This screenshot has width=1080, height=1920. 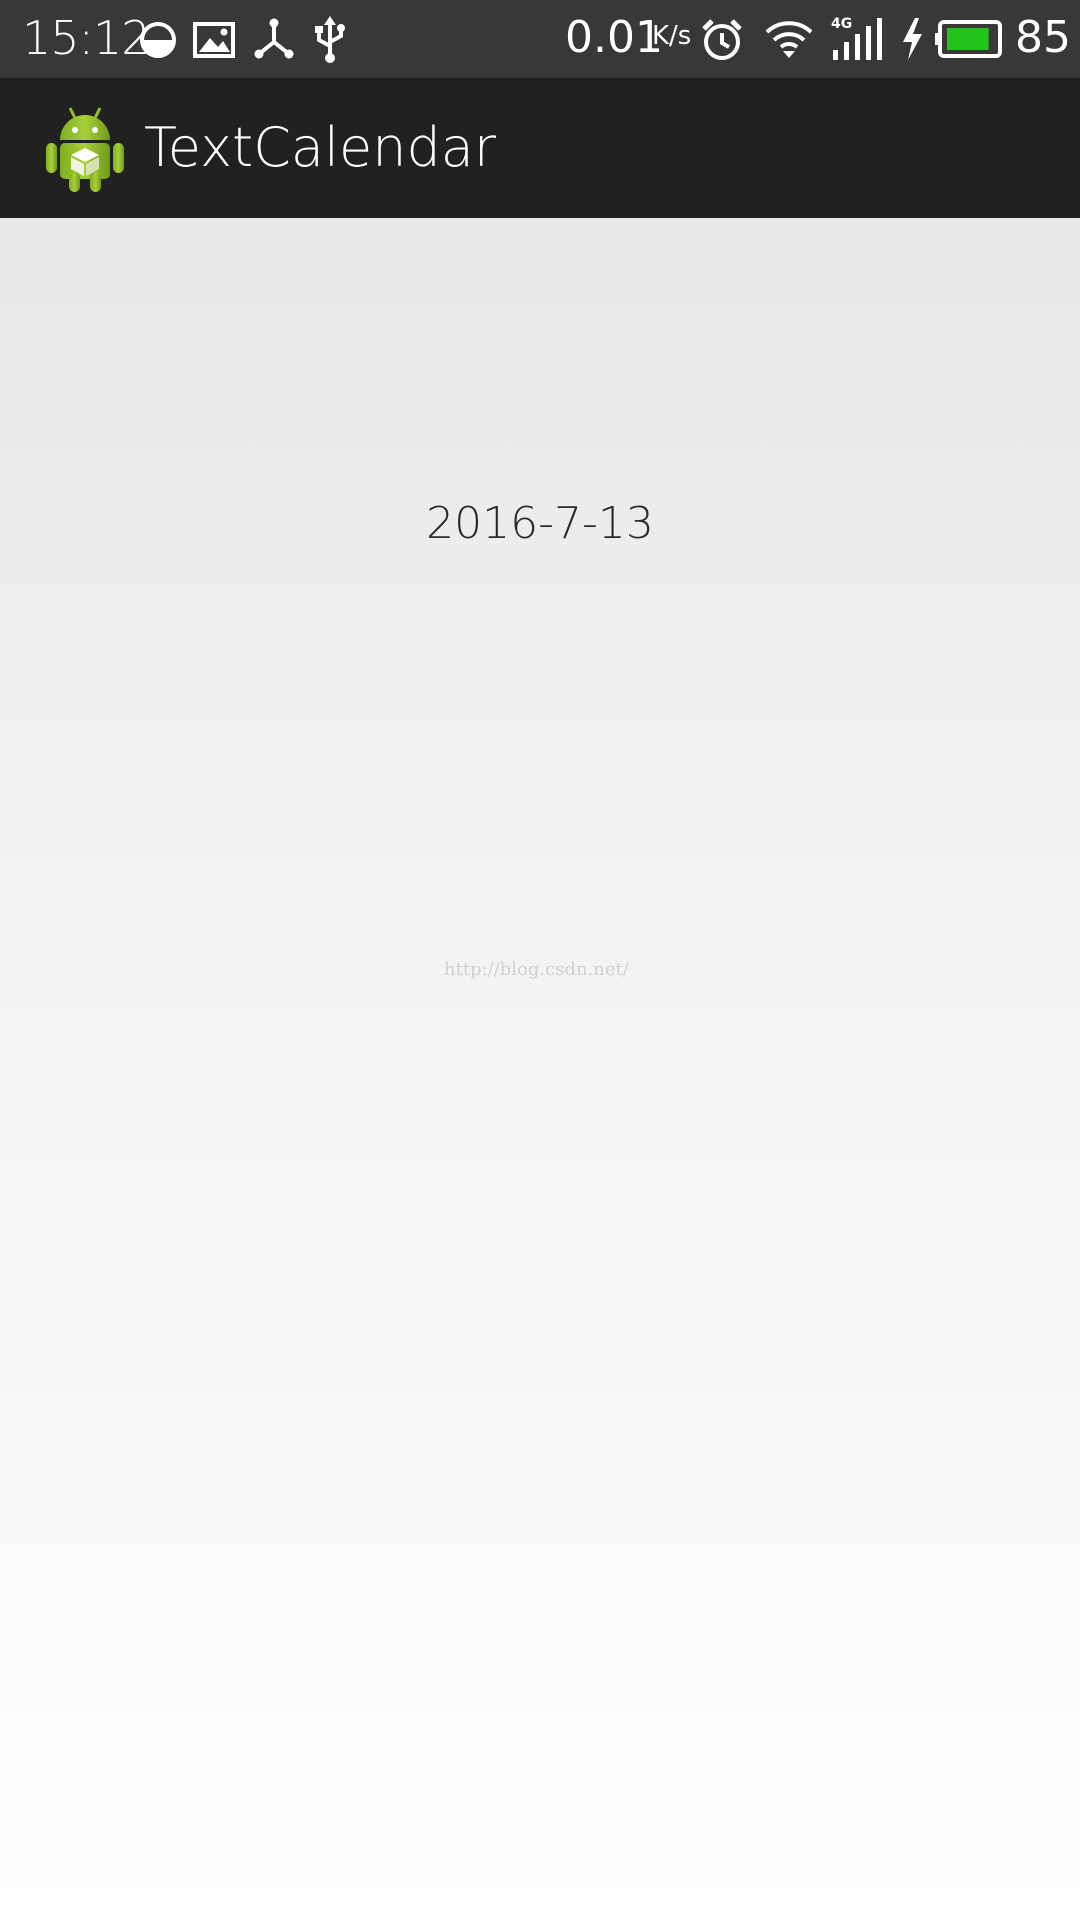 I want to click on usb-icon, so click(x=330, y=39).